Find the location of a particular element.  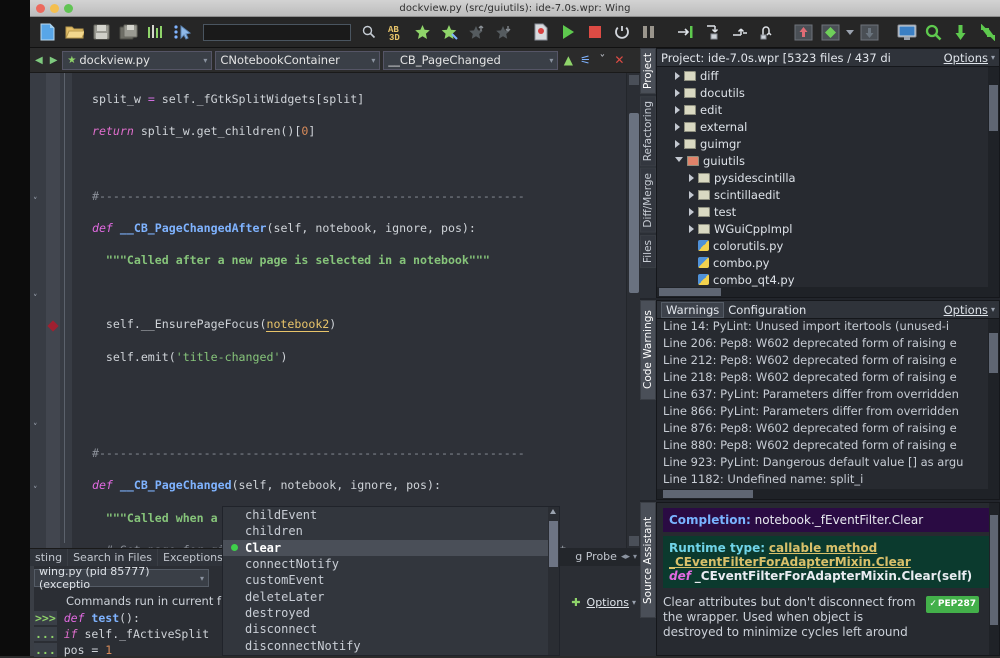

breakpoint-icon is located at coordinates (540, 32).